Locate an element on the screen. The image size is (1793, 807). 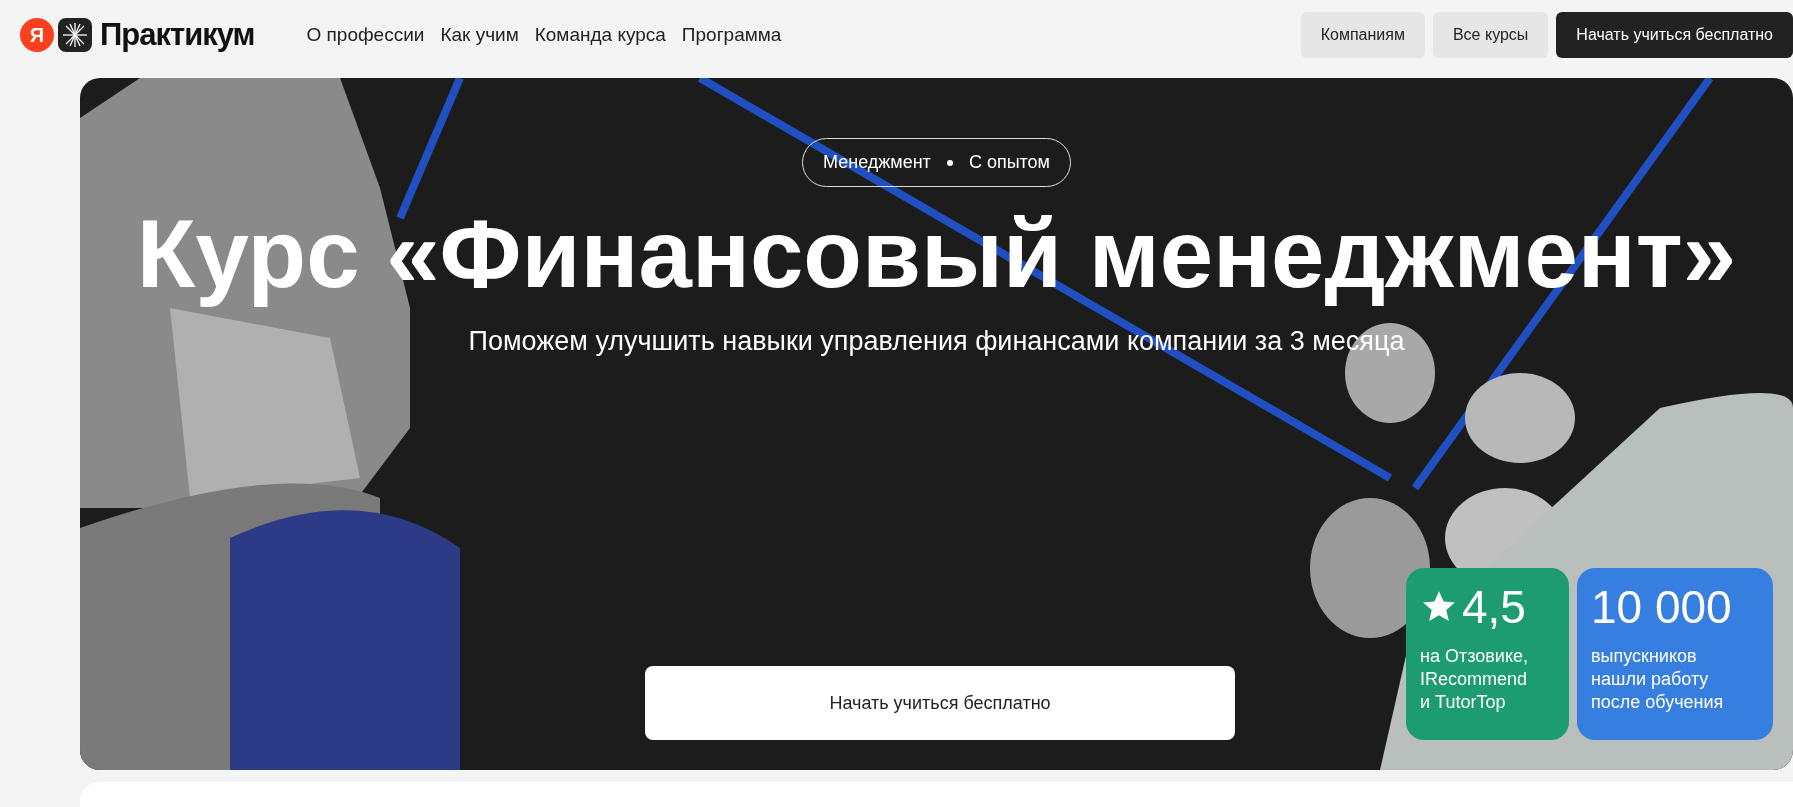
stat-caption: на Отзовике, IRecommend и TutorTop is located at coordinates (1474, 679).